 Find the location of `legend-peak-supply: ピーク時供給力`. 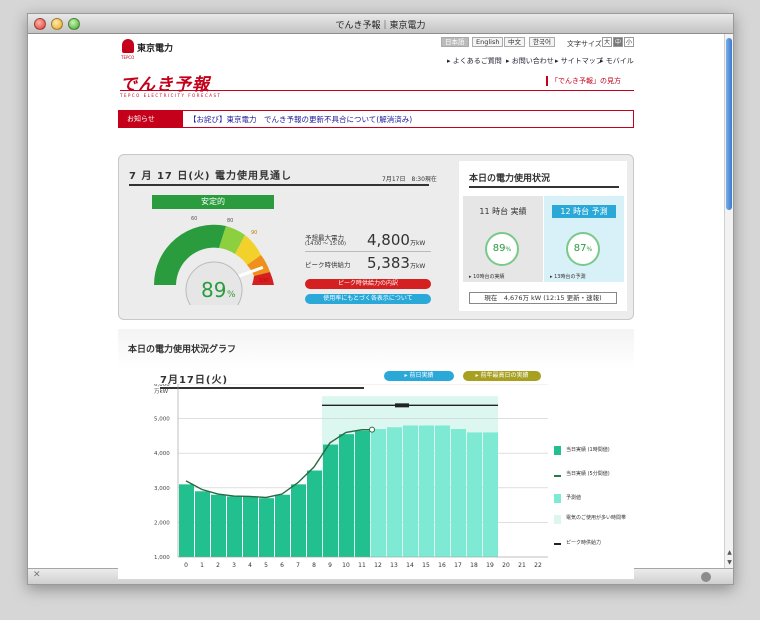

legend-peak-supply: ピーク時供給力 is located at coordinates (584, 543).